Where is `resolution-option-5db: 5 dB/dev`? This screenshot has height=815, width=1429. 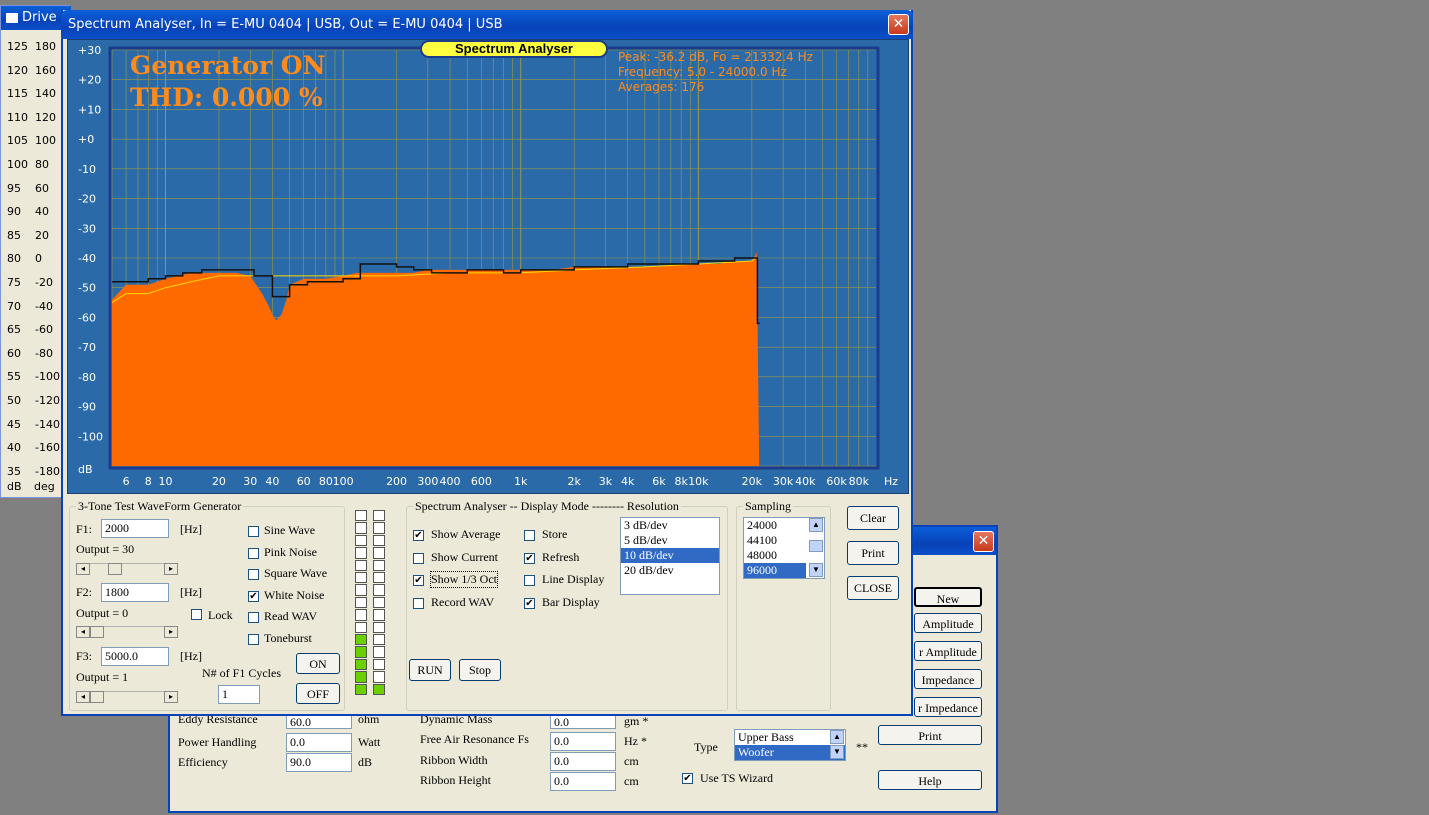
resolution-option-5db: 5 dB/dev is located at coordinates (670, 540).